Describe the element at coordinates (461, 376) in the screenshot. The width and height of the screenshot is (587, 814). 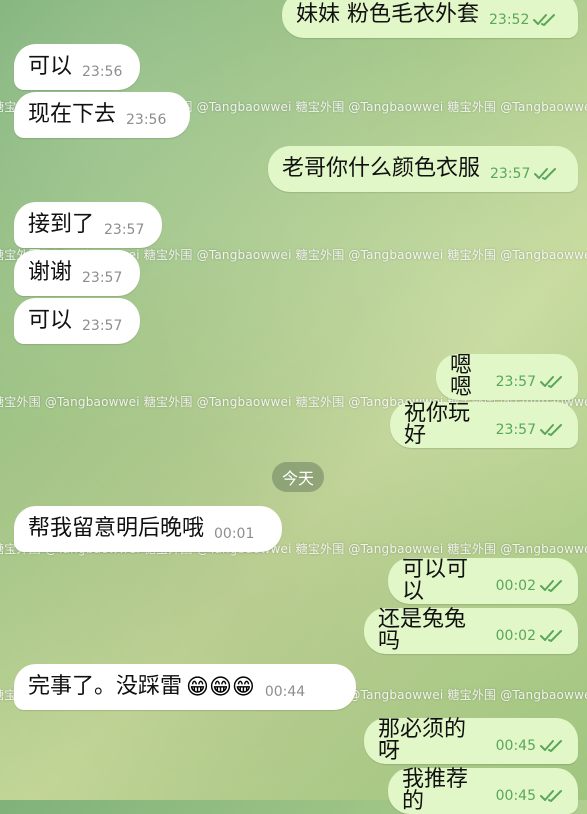
I see `message-text: 嗯嗯` at that location.